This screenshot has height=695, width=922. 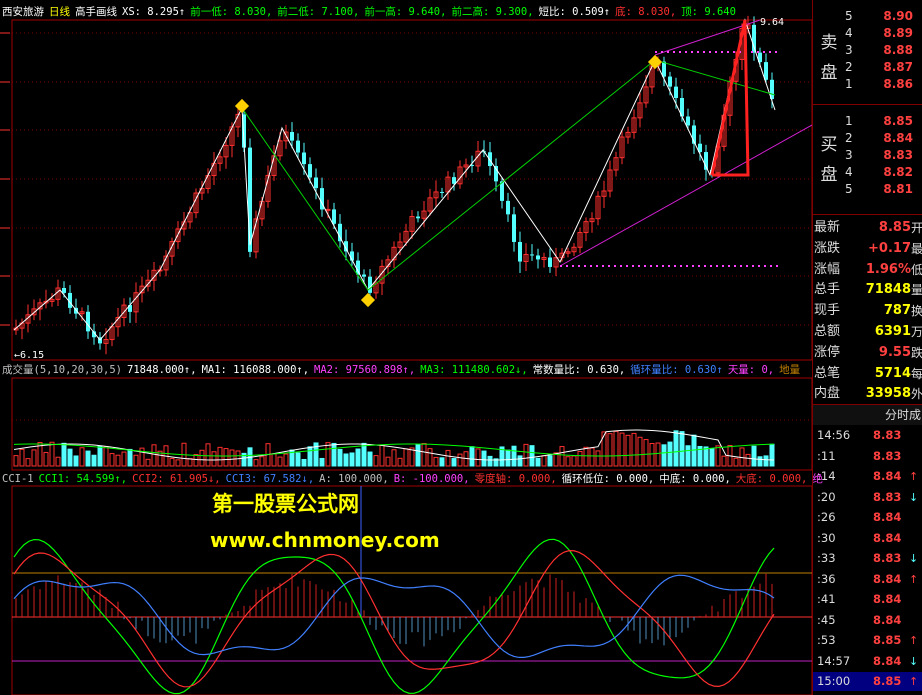 I want to click on tick-row: :11 8.83, so click(x=867, y=456).